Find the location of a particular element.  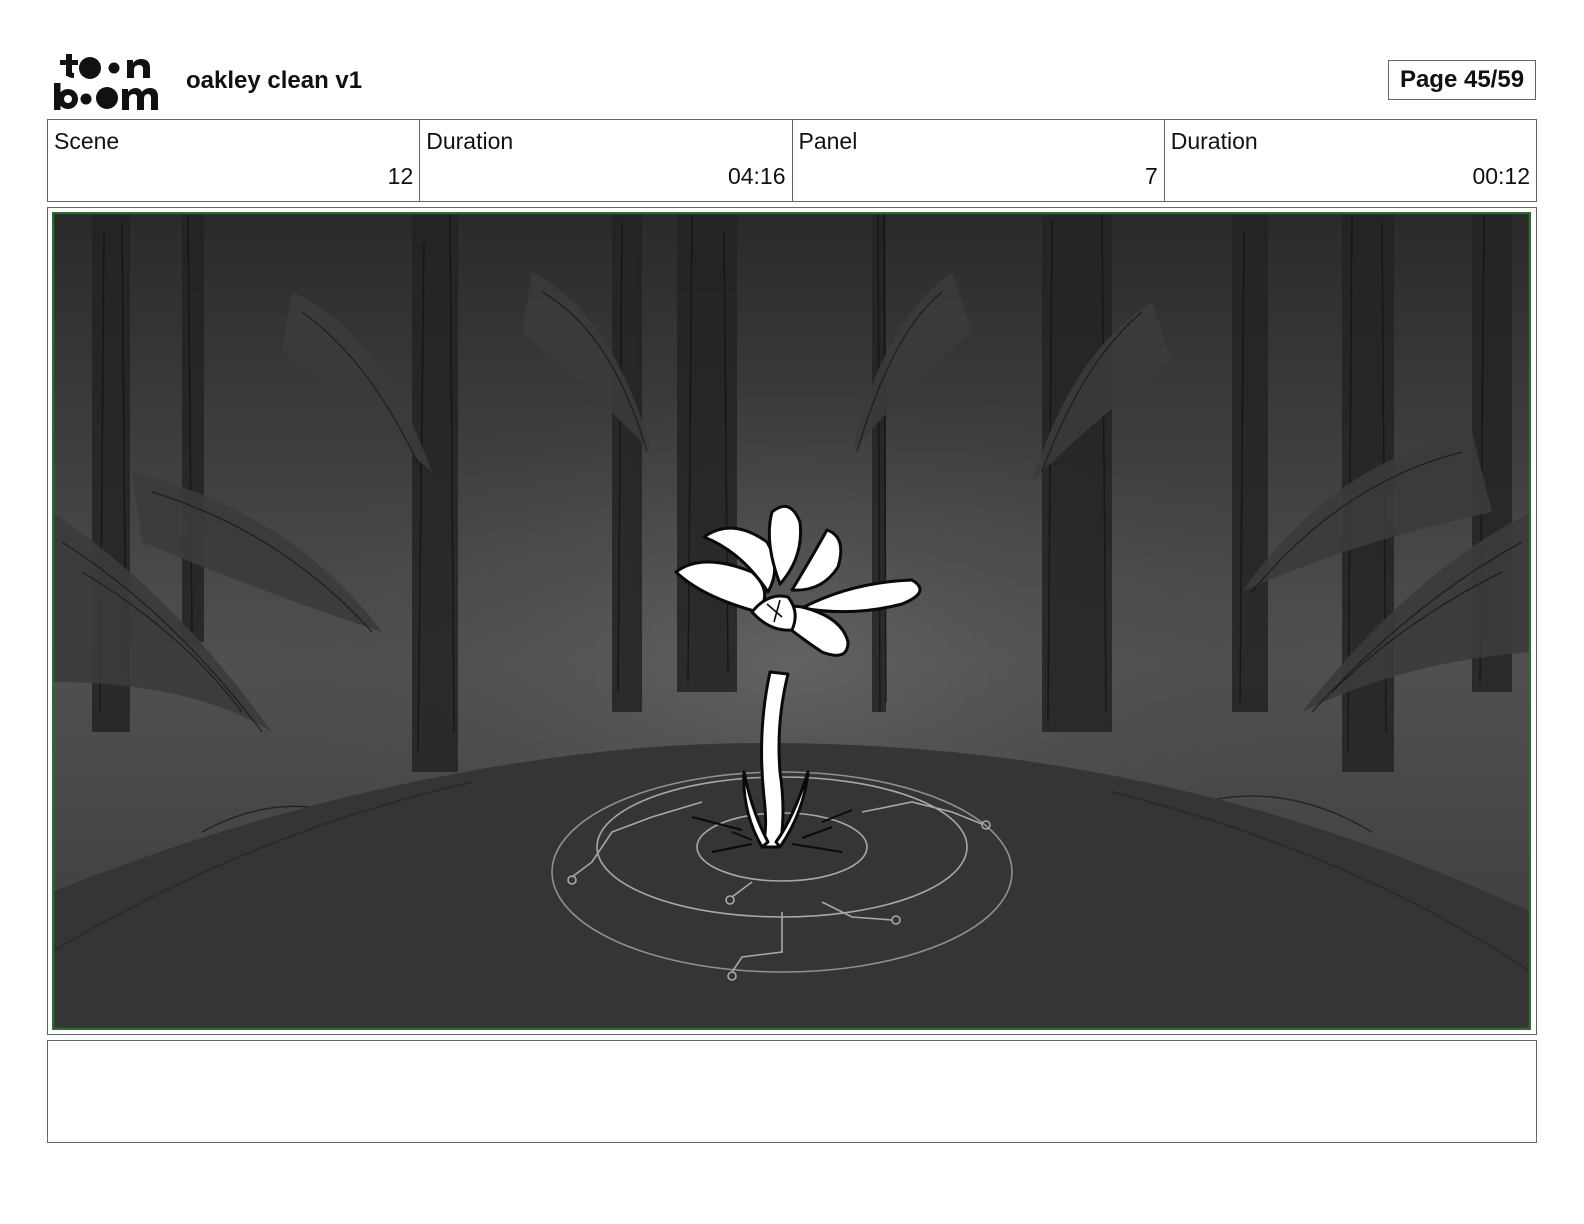

scene-duration-label: Duration is located at coordinates (470, 141).